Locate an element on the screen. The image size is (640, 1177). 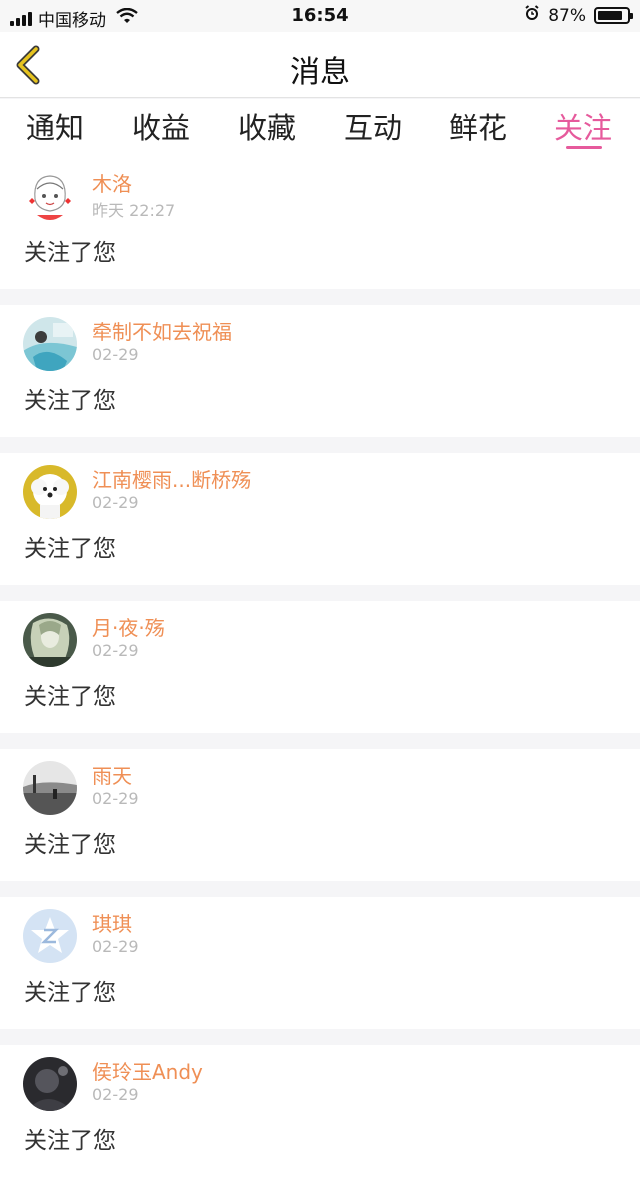
tab-flowers: 鲜花 is located at coordinates (478, 126).